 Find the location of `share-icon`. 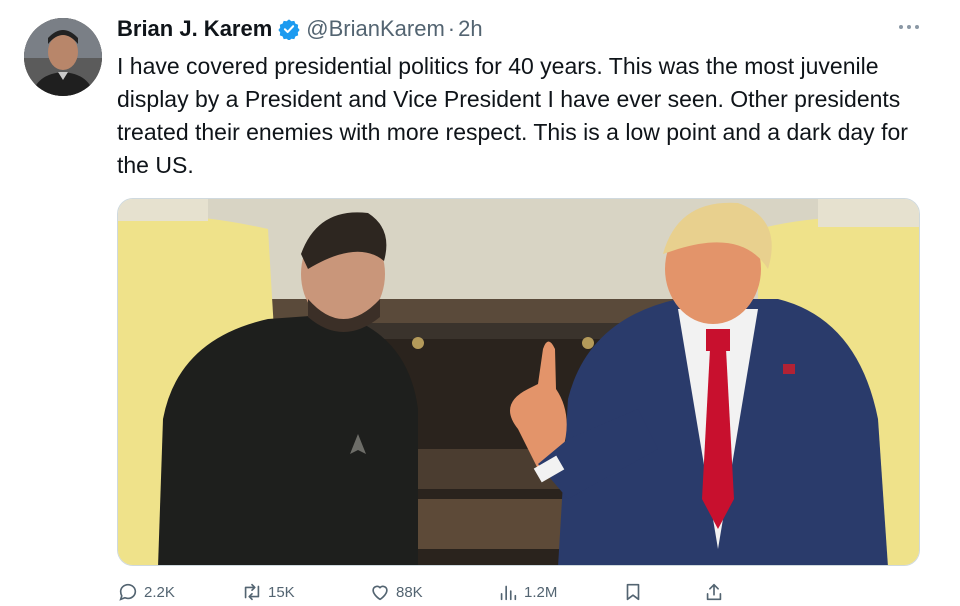

share-icon is located at coordinates (714, 592).